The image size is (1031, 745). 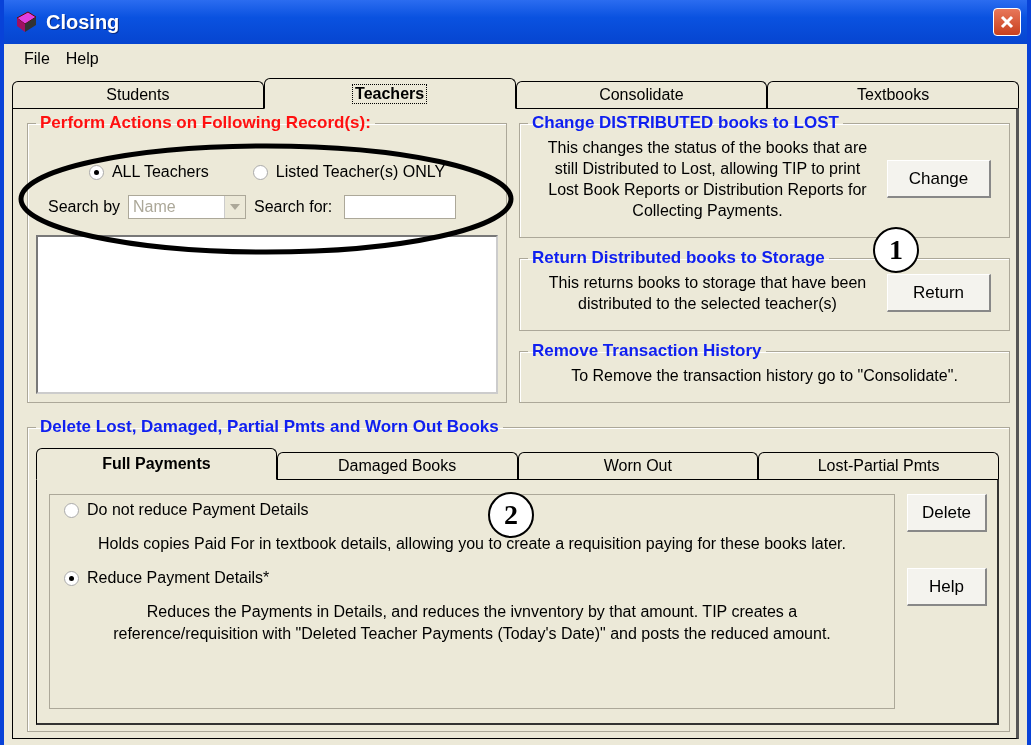 What do you see at coordinates (878, 465) in the screenshot?
I see `tab: Lost-Partial Pmts` at bounding box center [878, 465].